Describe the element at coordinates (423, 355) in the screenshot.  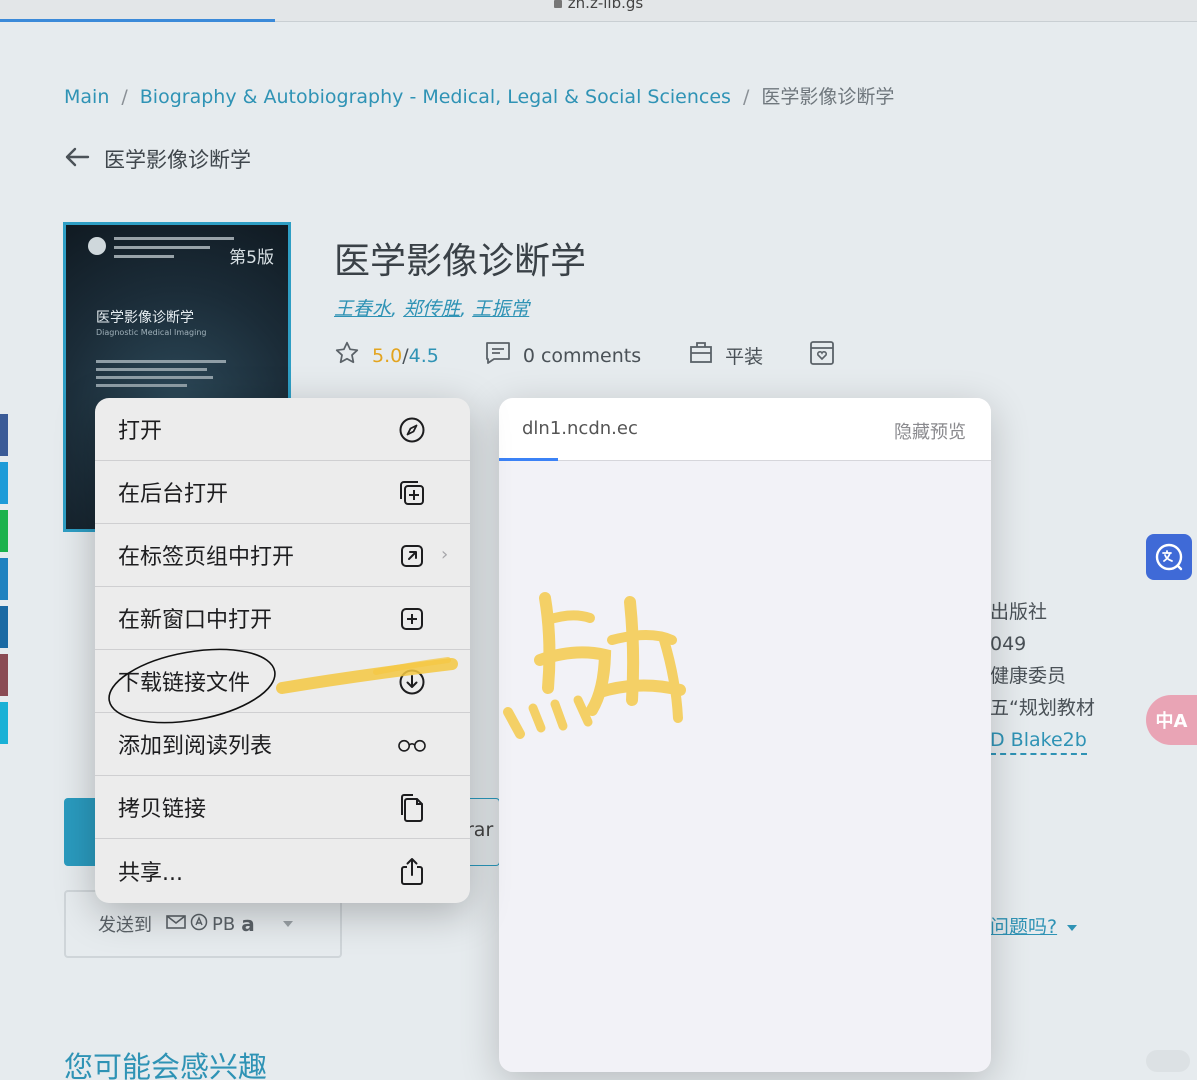
I see `rating-quality: 4.5` at that location.